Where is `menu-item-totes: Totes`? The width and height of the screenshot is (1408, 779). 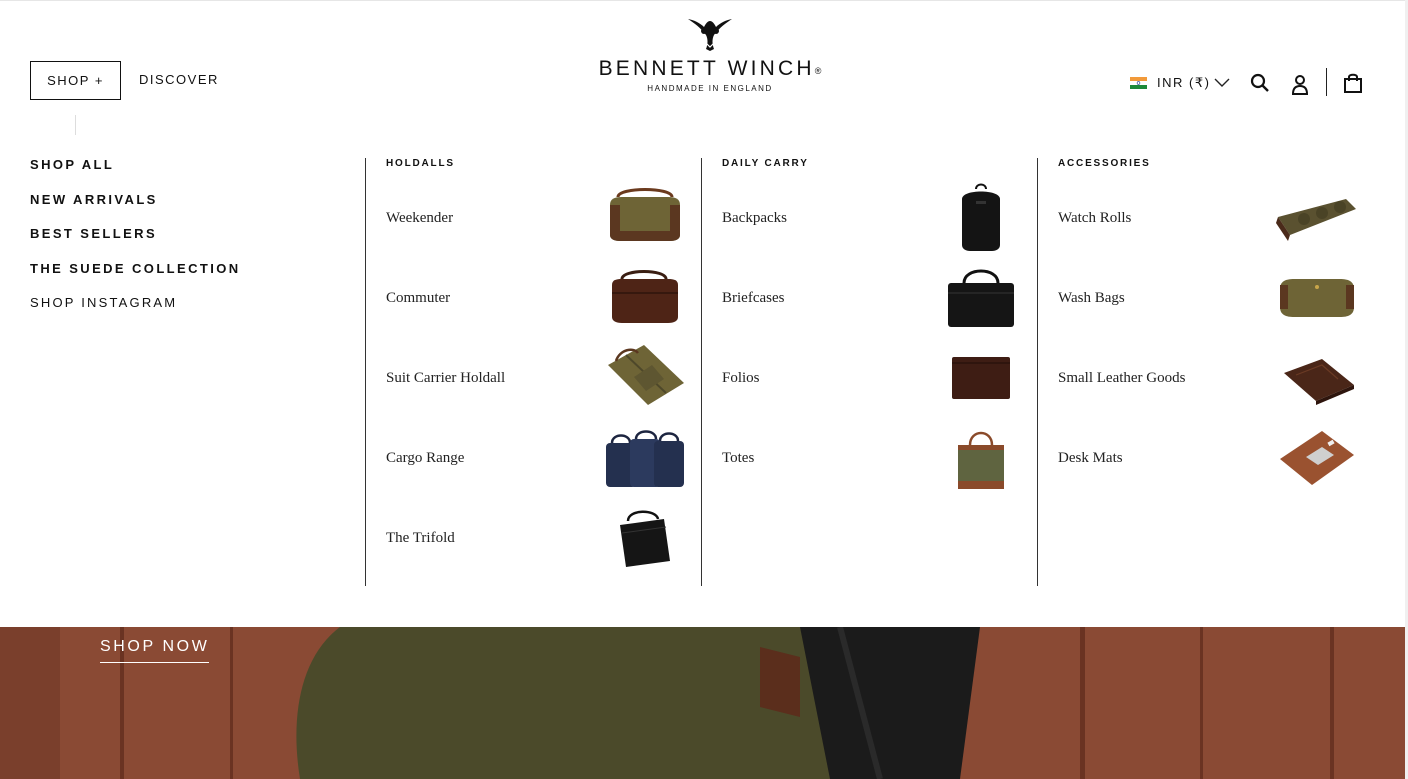 menu-item-totes: Totes is located at coordinates (872, 458).